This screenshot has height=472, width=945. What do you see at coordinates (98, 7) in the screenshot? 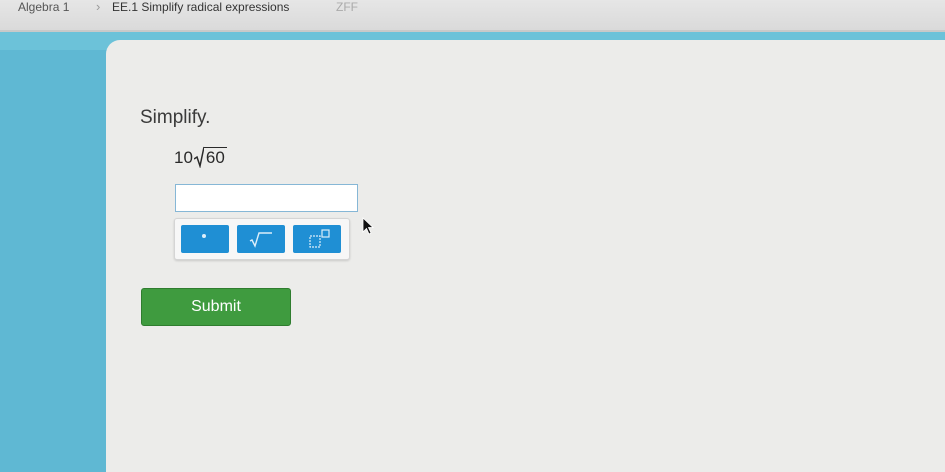
I see `chevron-right-icon: ›` at bounding box center [98, 7].